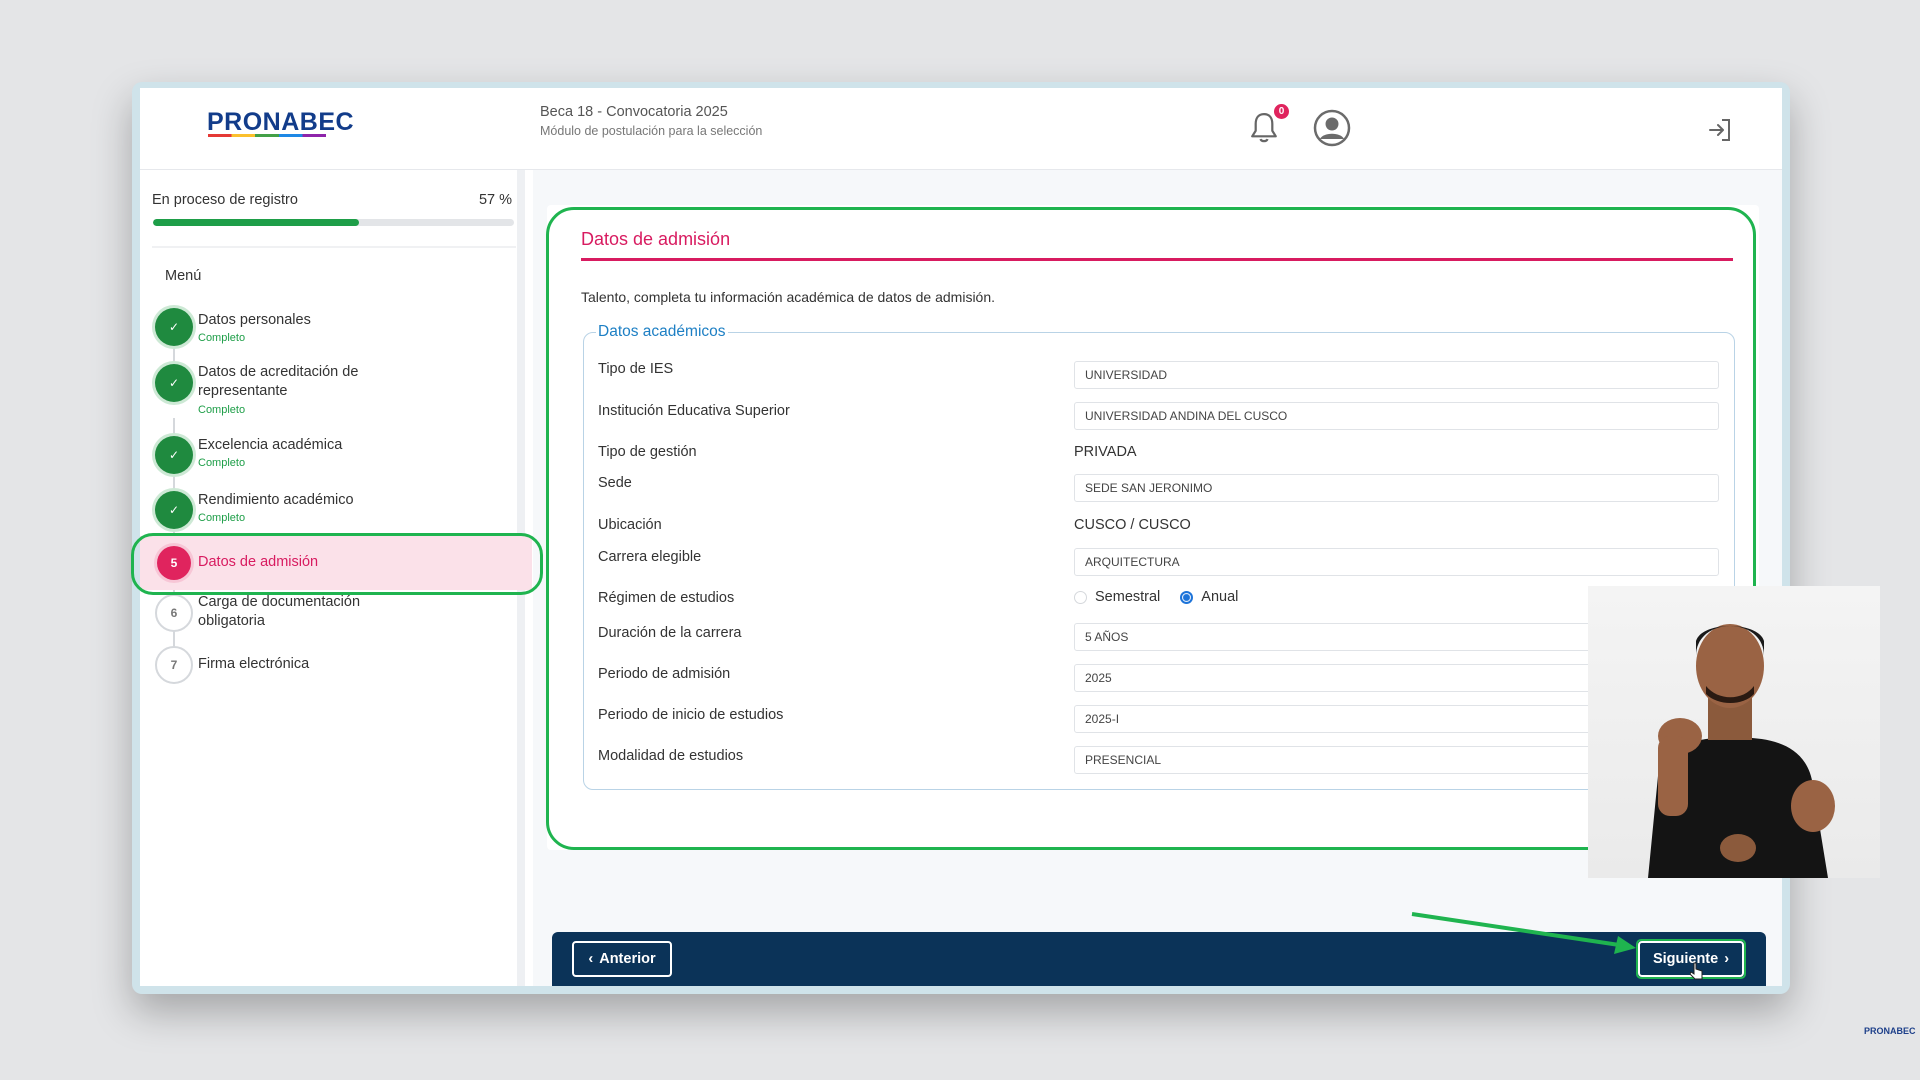 Image resolution: width=1920 pixels, height=1080 pixels. What do you see at coordinates (495, 200) in the screenshot?
I see `progress-percent: 57 %` at bounding box center [495, 200].